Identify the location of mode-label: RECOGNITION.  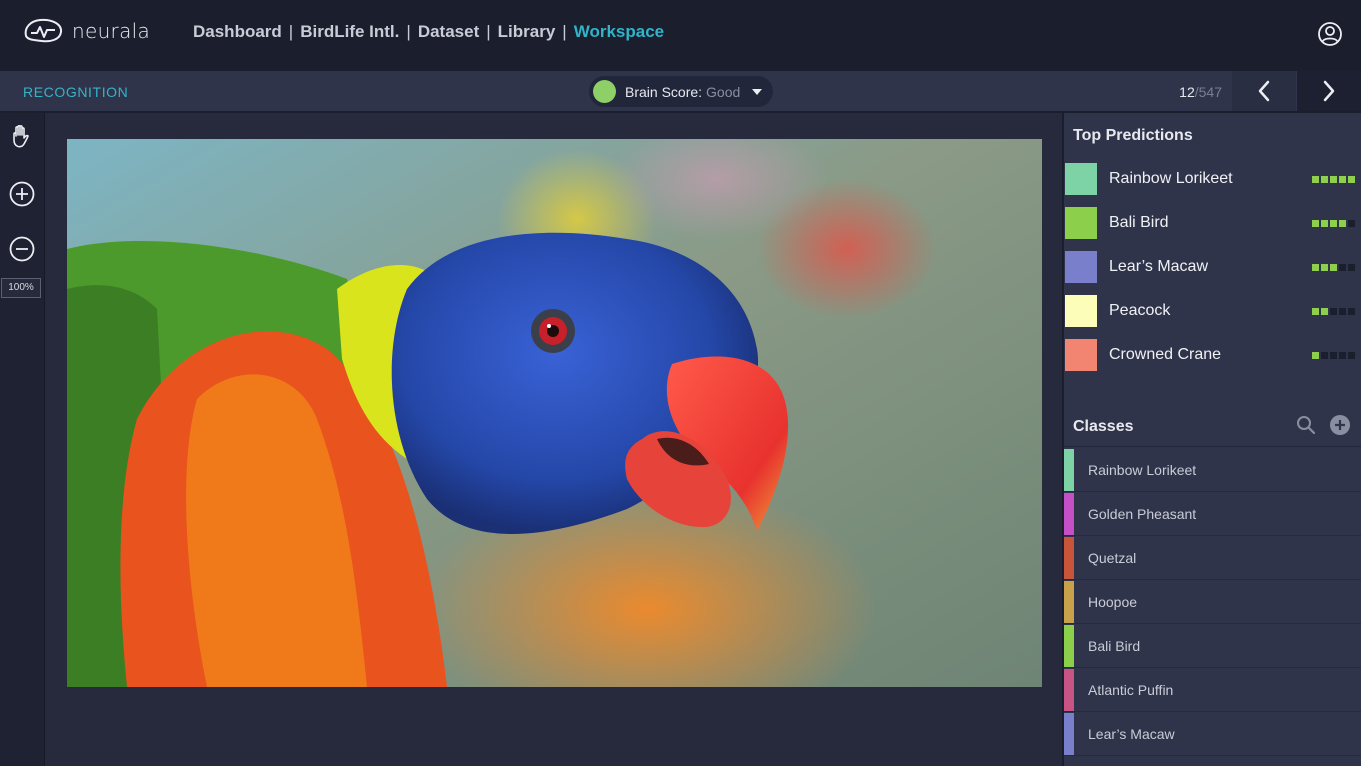
(75, 92).